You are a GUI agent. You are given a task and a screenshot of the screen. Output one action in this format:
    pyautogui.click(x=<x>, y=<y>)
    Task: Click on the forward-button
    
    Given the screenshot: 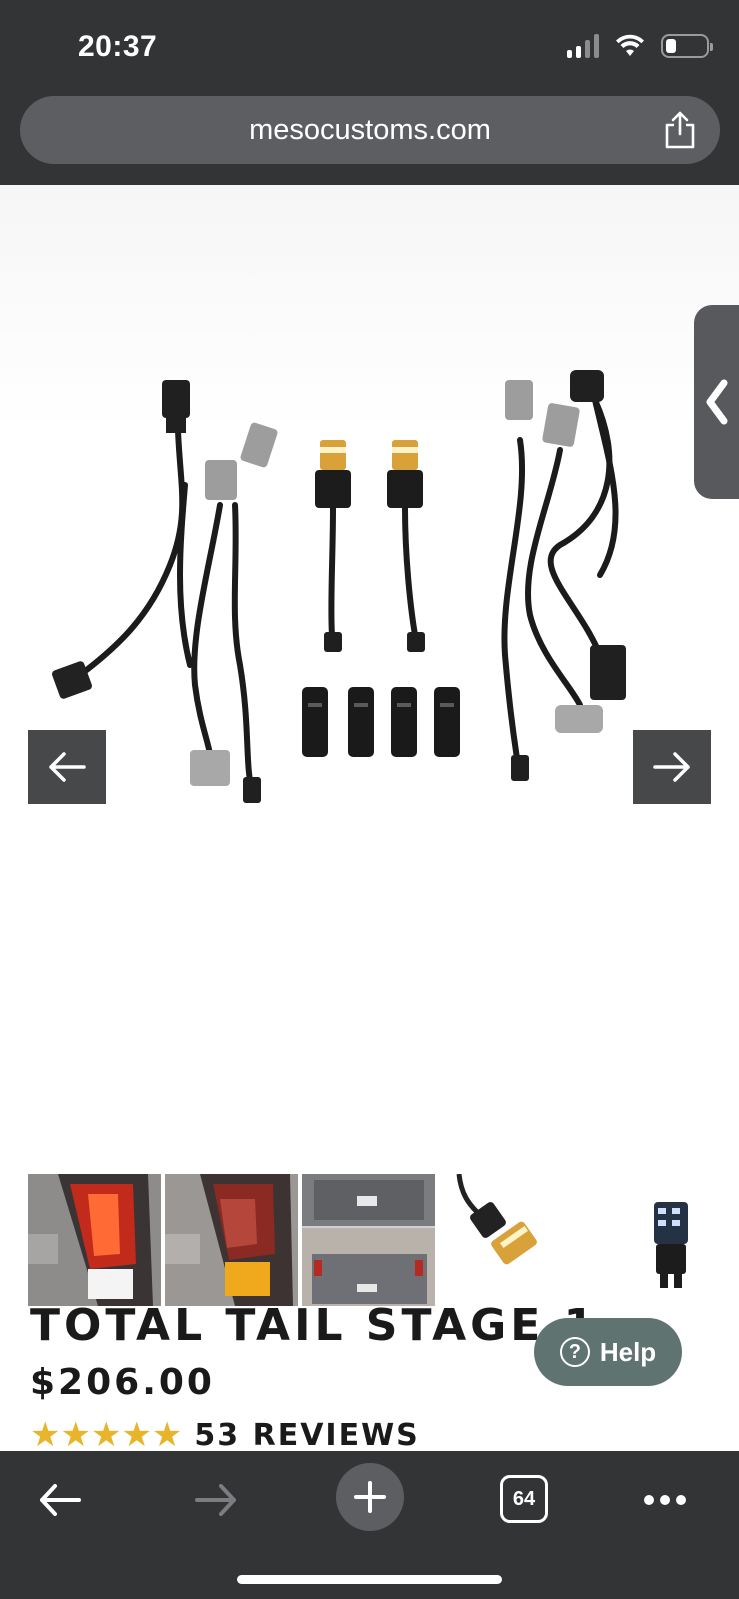 What is the action you would take?
    pyautogui.click(x=216, y=1500)
    